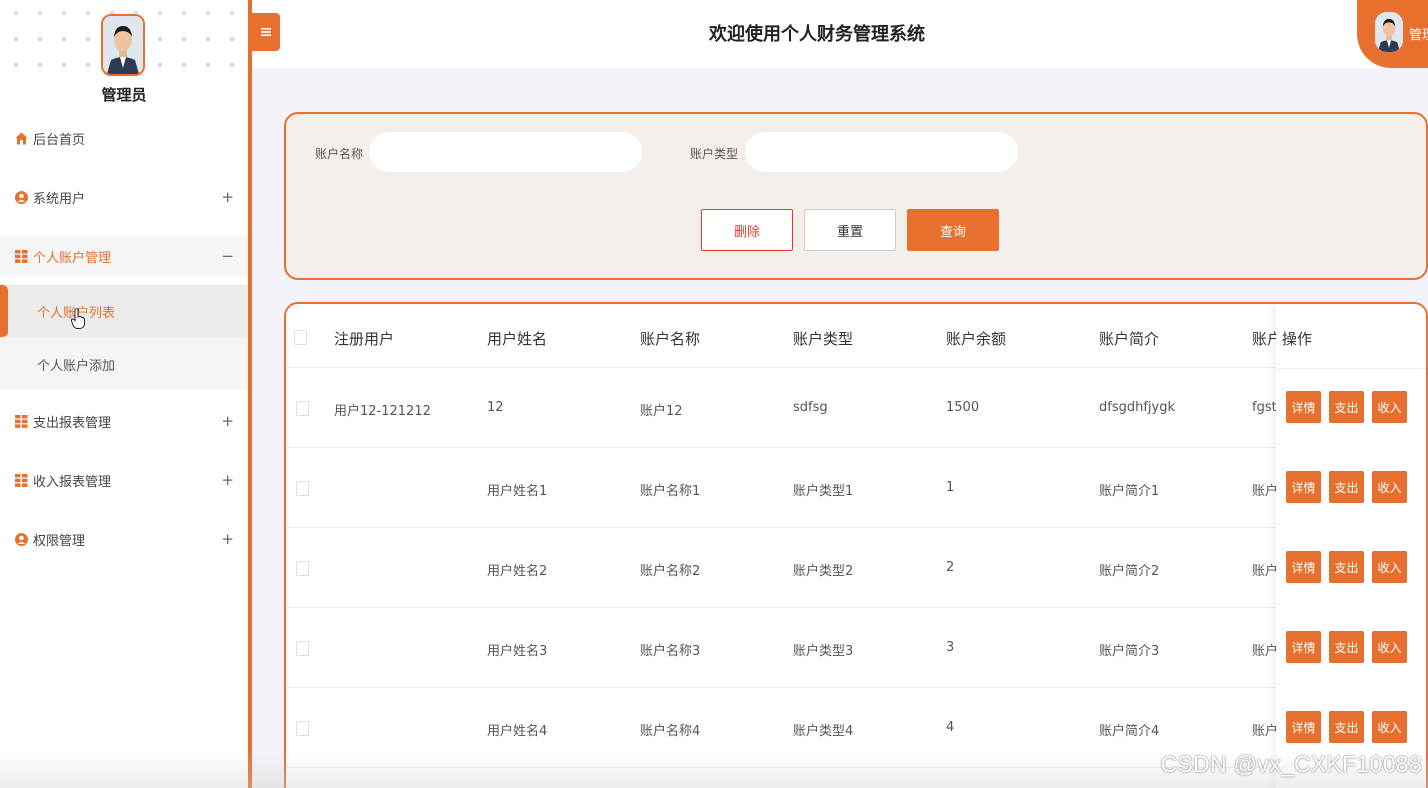  What do you see at coordinates (670, 651) in the screenshot?
I see `cell-account: 账户名称3` at bounding box center [670, 651].